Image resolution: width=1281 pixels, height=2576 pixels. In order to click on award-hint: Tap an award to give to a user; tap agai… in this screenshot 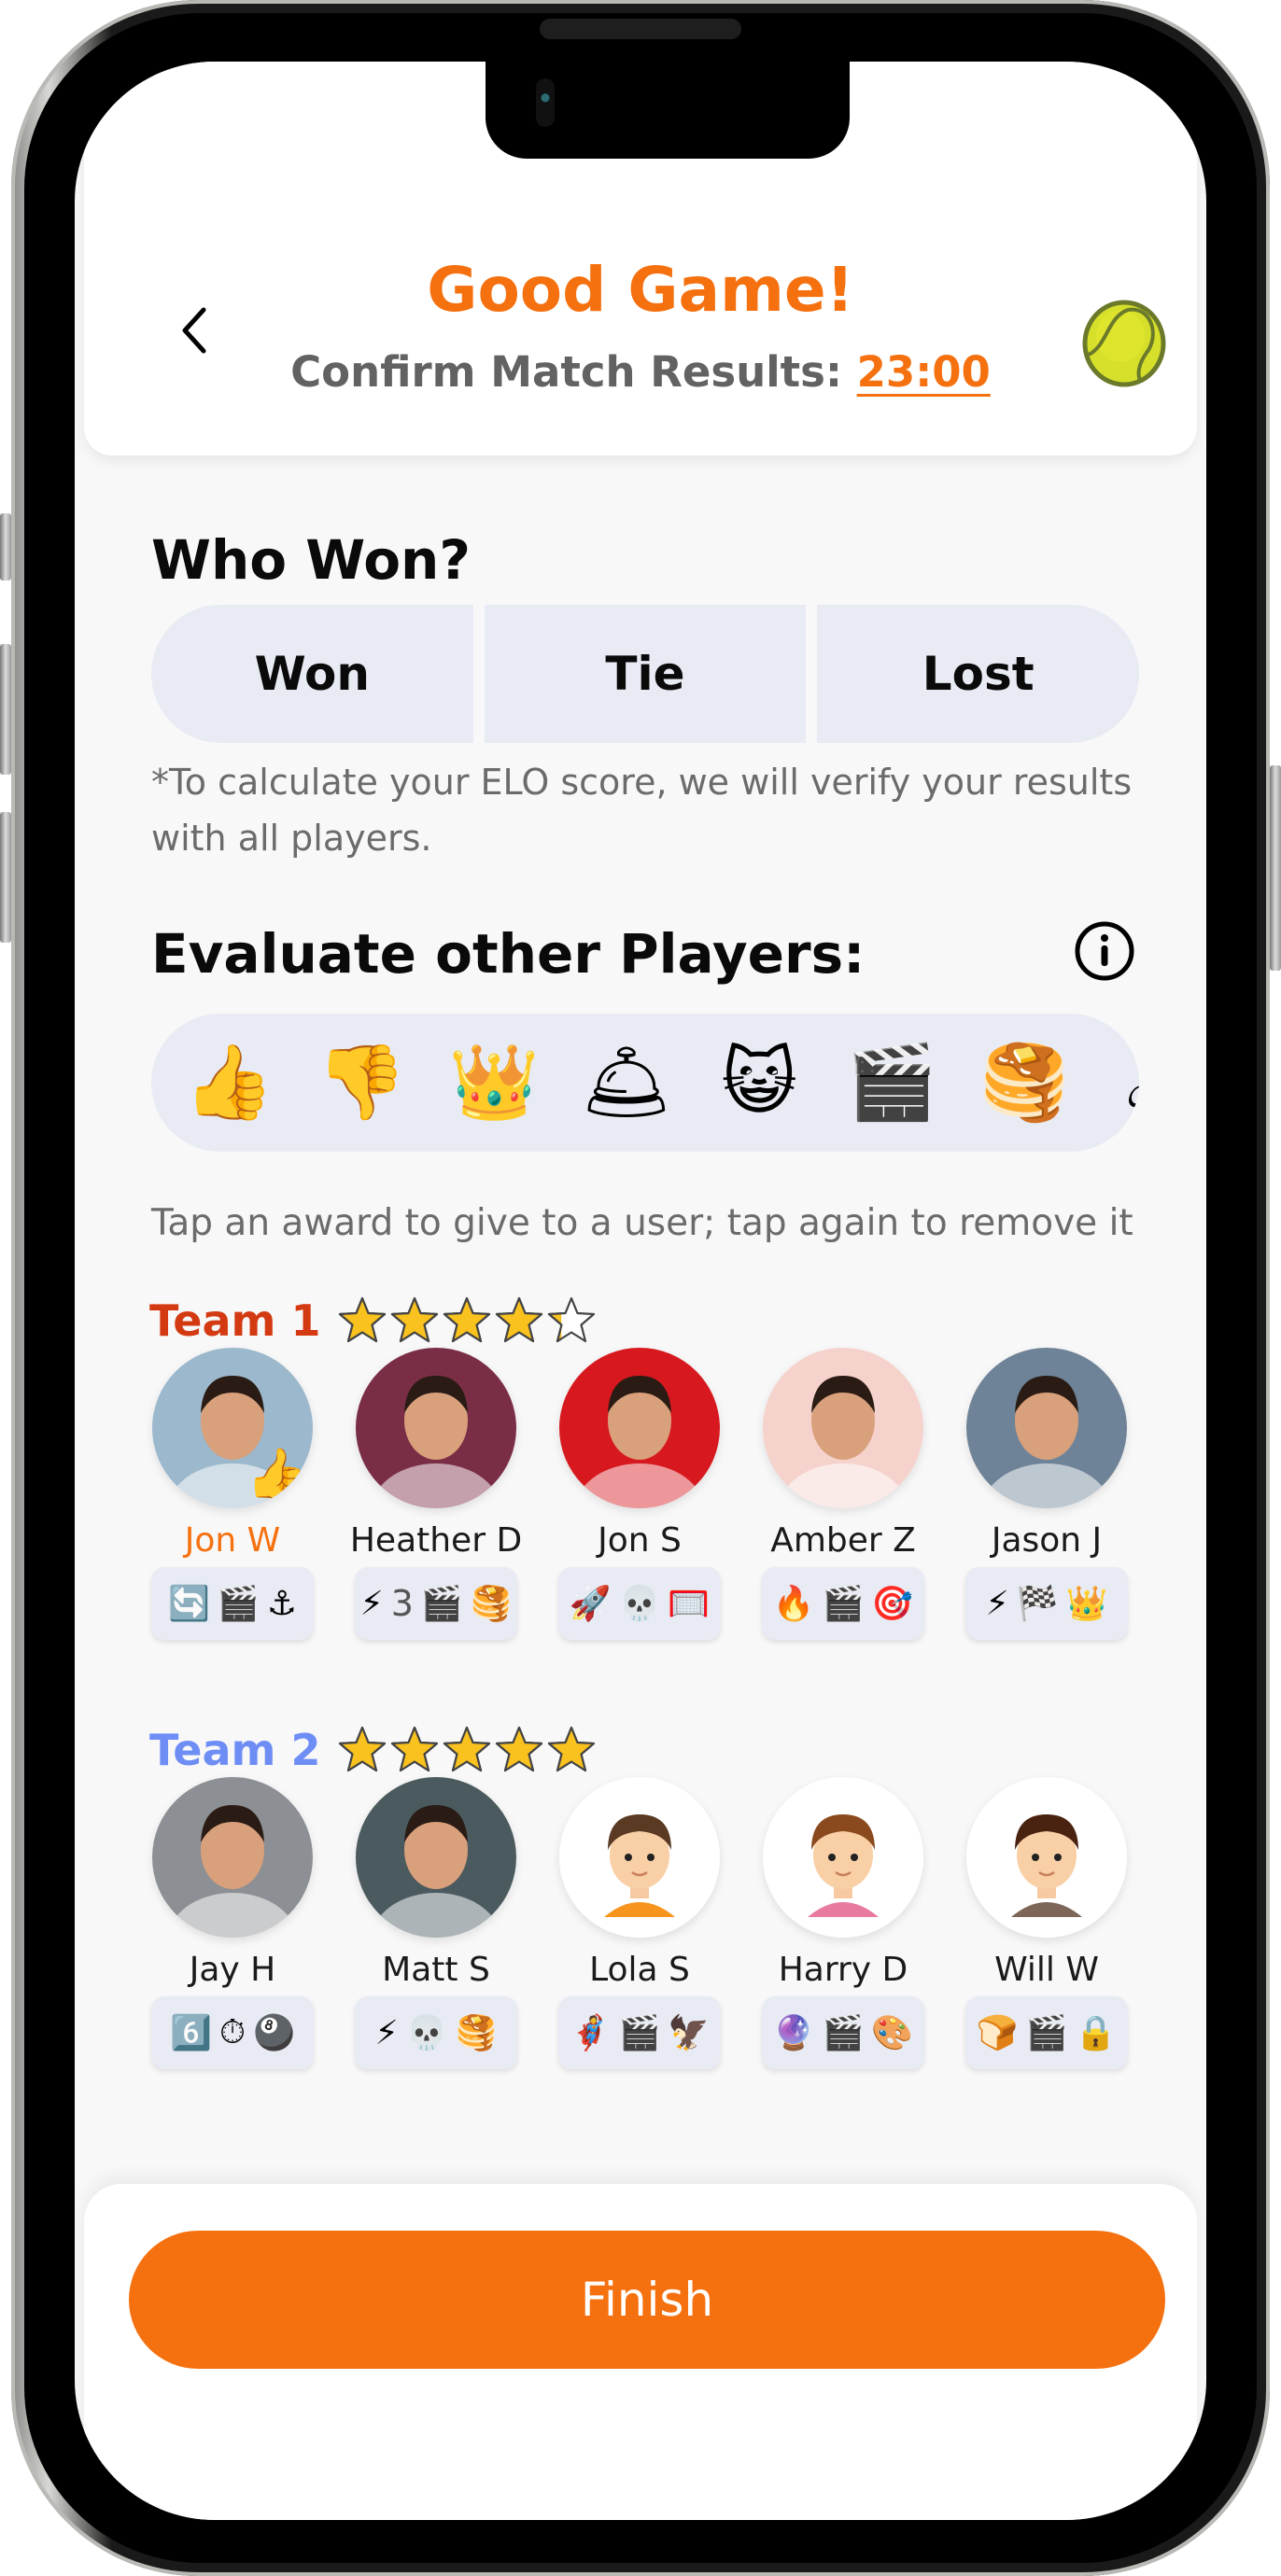, I will do `click(642, 1223)`.